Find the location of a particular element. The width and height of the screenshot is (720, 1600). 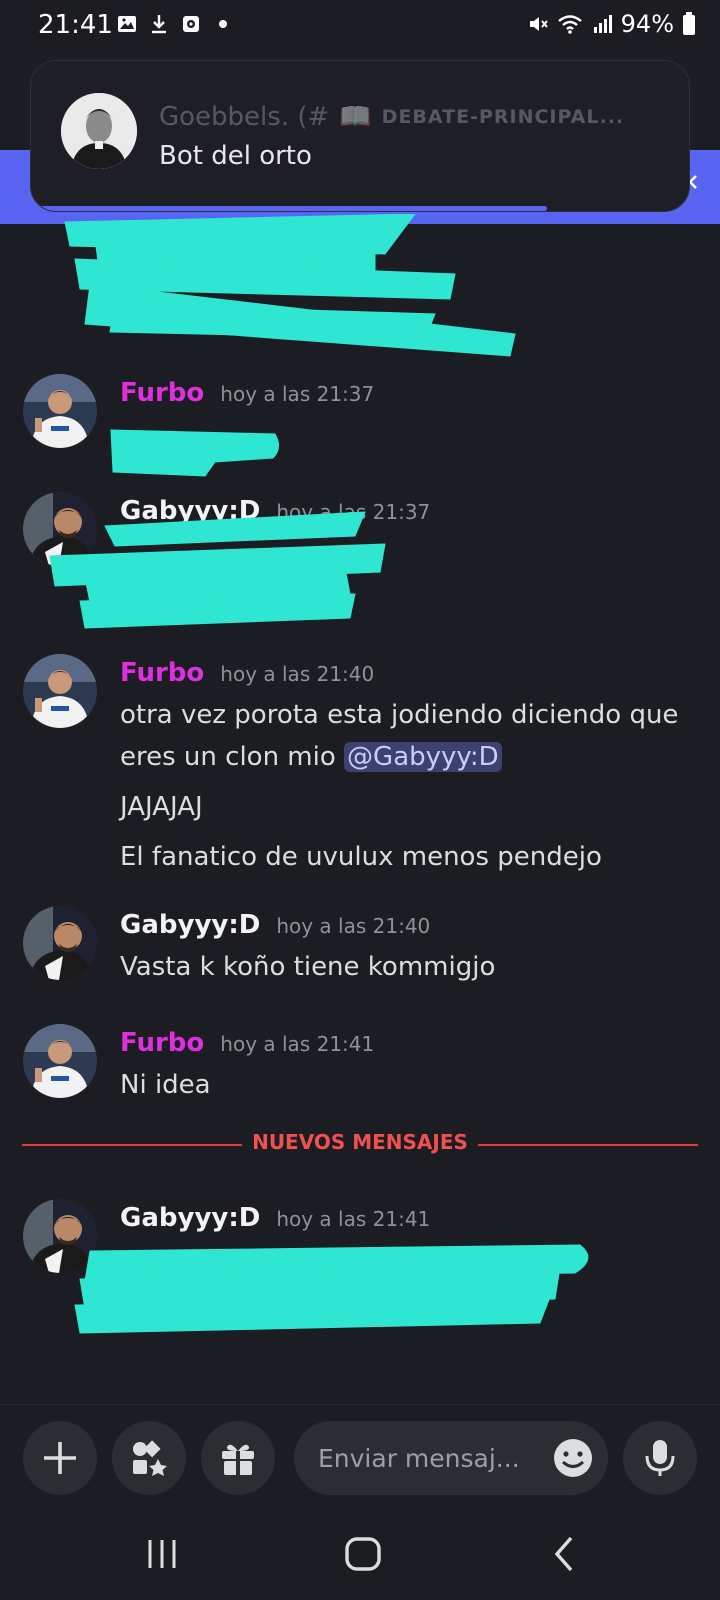

attach-button is located at coordinates (60, 1458).